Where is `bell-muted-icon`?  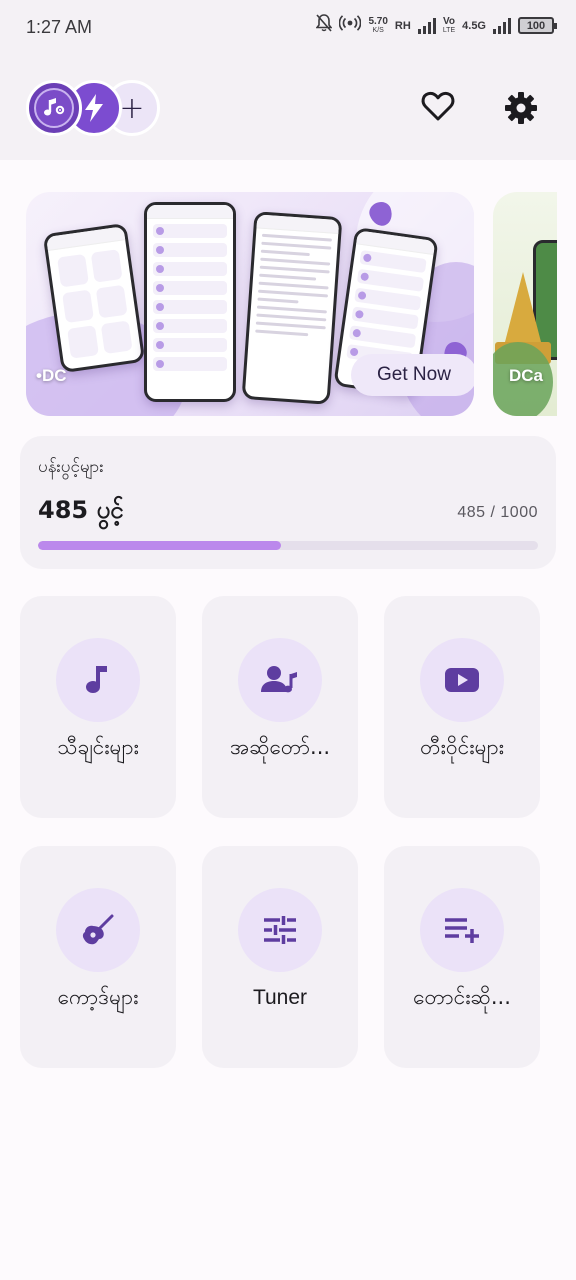
bell-muted-icon is located at coordinates (324, 25).